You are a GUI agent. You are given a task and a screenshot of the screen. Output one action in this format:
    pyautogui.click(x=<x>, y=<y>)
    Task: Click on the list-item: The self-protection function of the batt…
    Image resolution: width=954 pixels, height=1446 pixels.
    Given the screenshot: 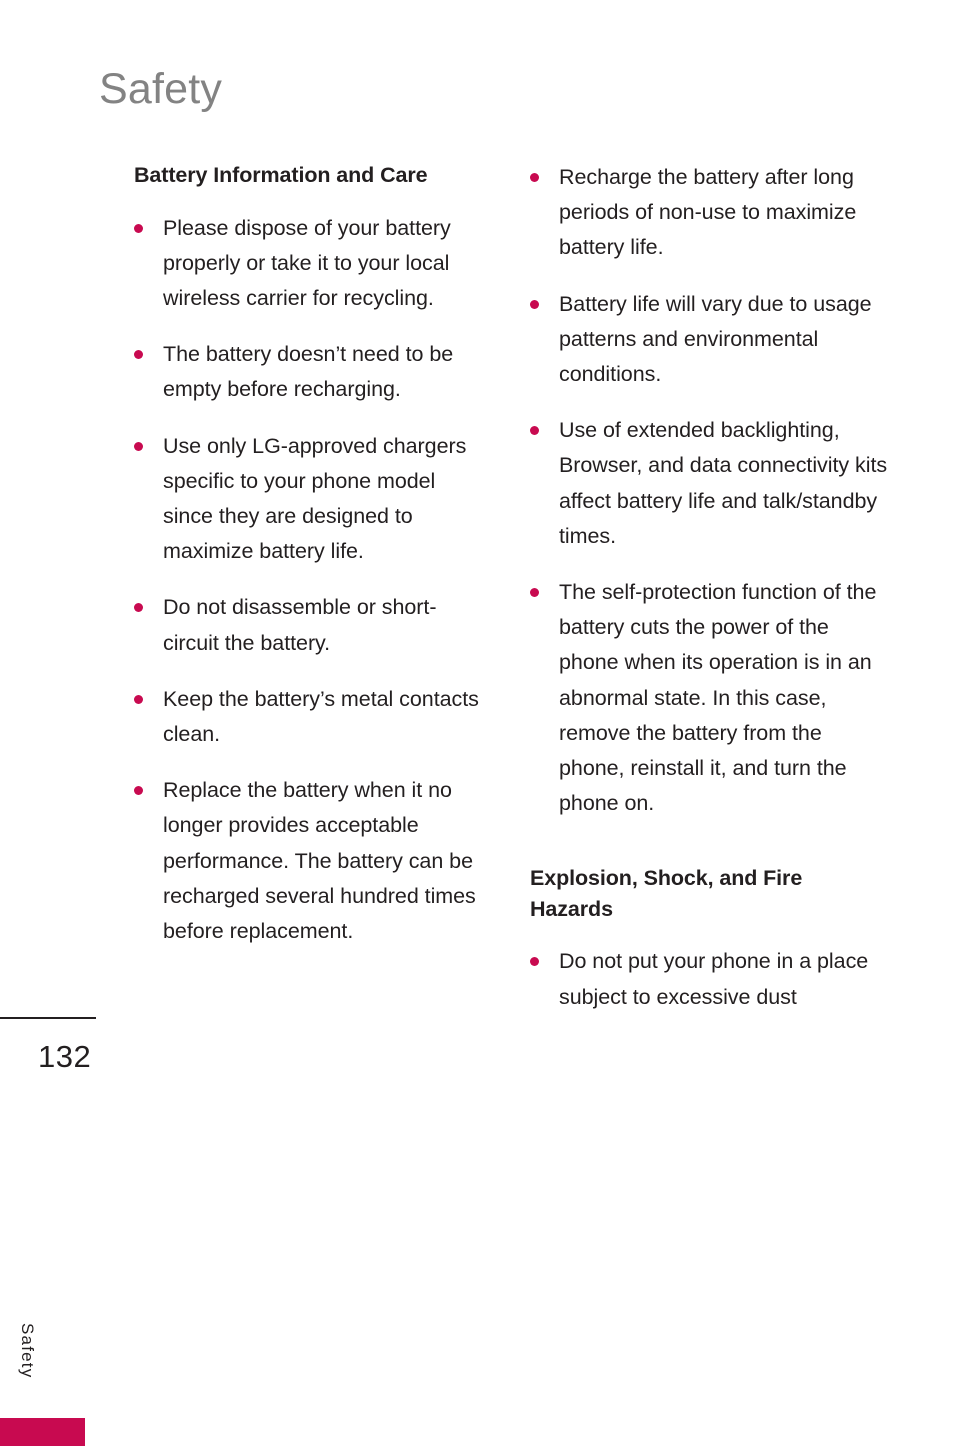 What is the action you would take?
    pyautogui.click(x=710, y=698)
    